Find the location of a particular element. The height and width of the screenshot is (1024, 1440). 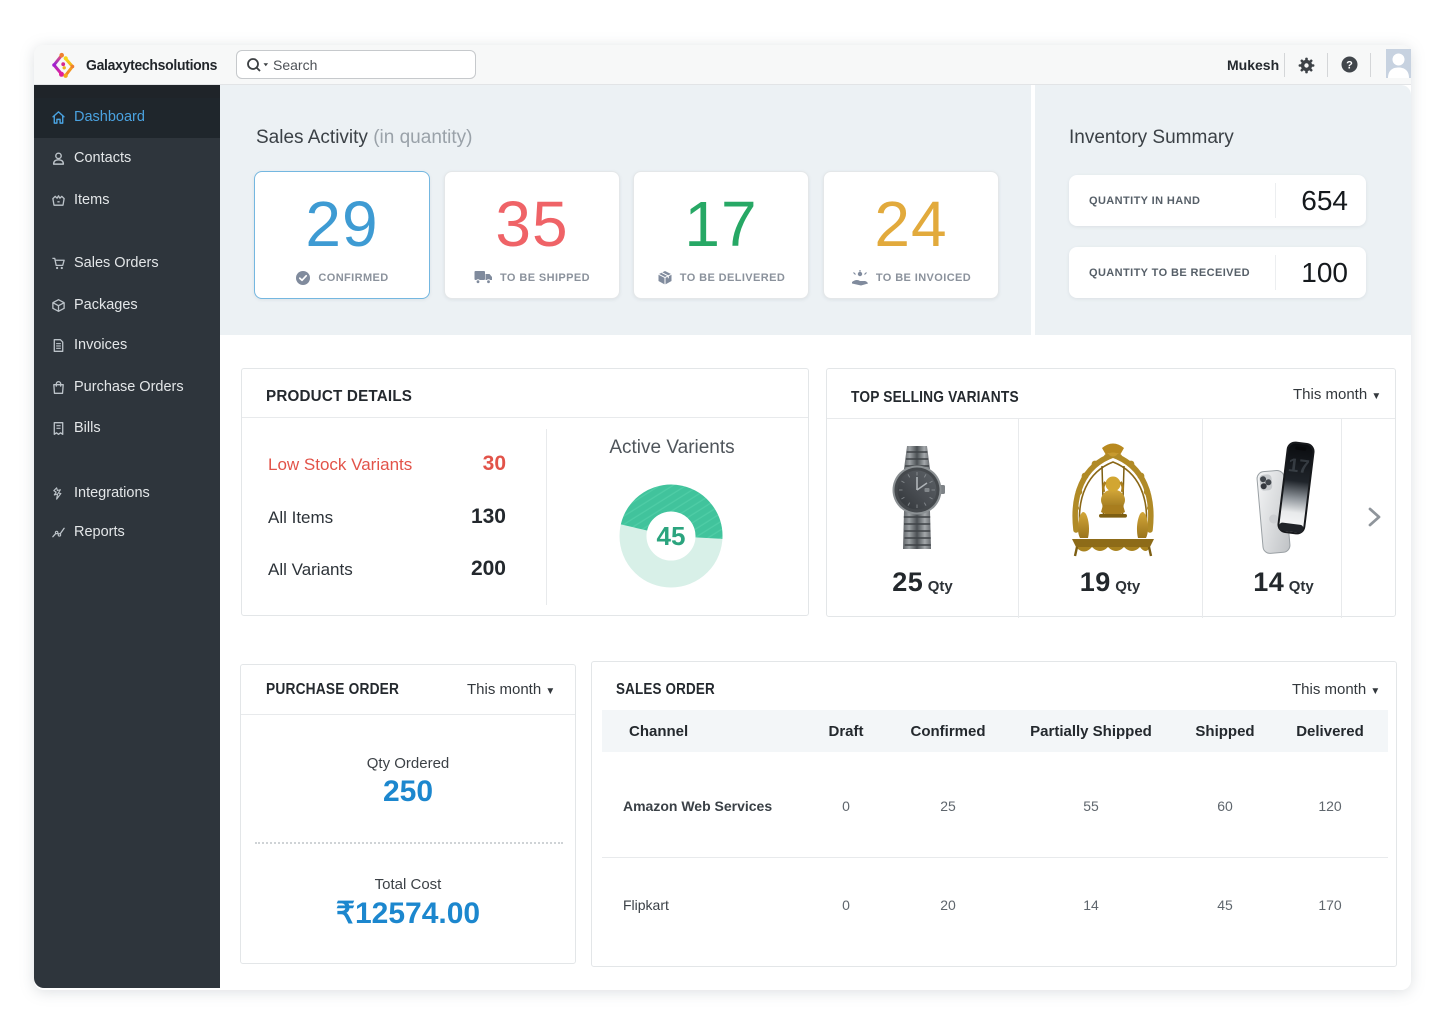

svg-text: 17 is located at coordinates (1299, 466).